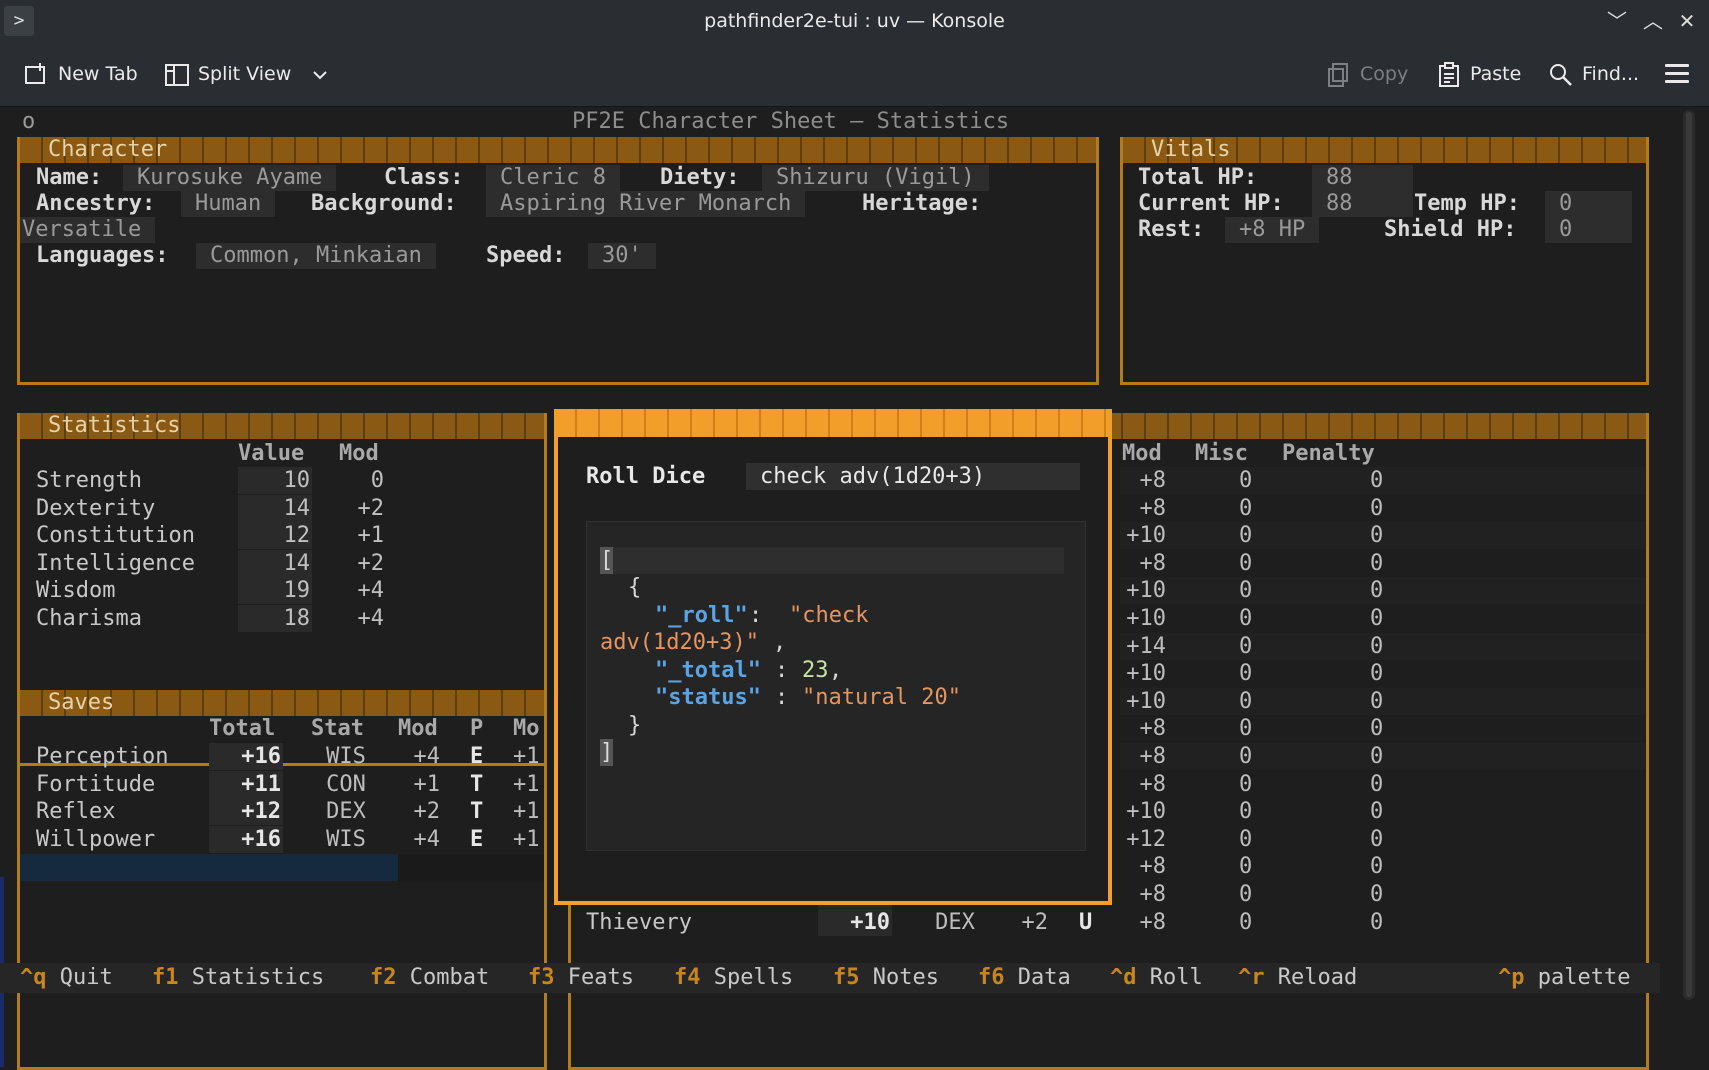 This screenshot has width=1709, height=1070. Describe the element at coordinates (238, 978) in the screenshot. I see `footer-shortcut: f1 Statistics` at that location.